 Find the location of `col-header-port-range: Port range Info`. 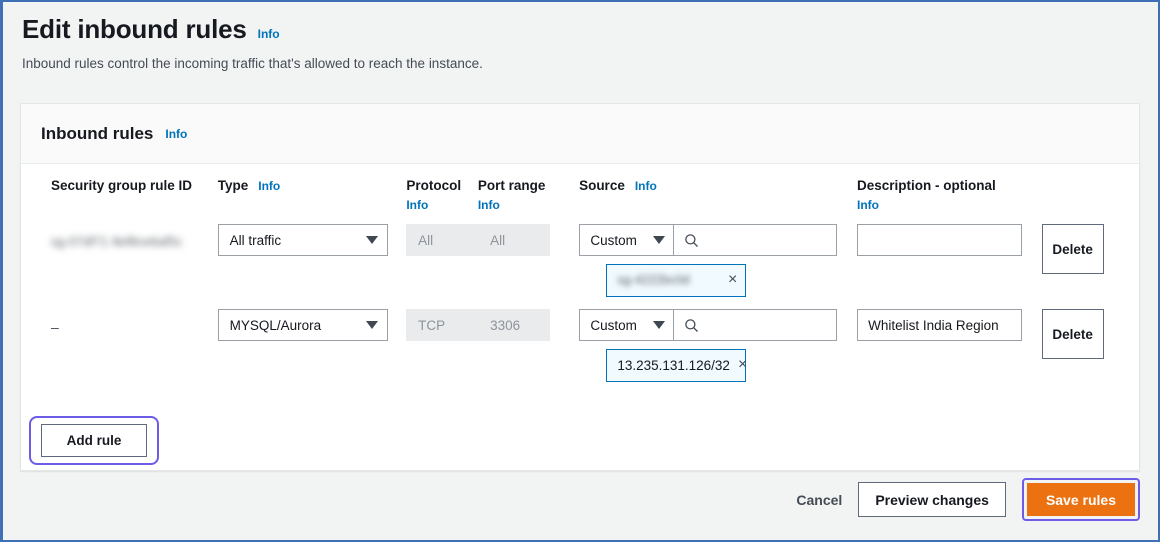

col-header-port-range: Port range Info is located at coordinates (528, 195).